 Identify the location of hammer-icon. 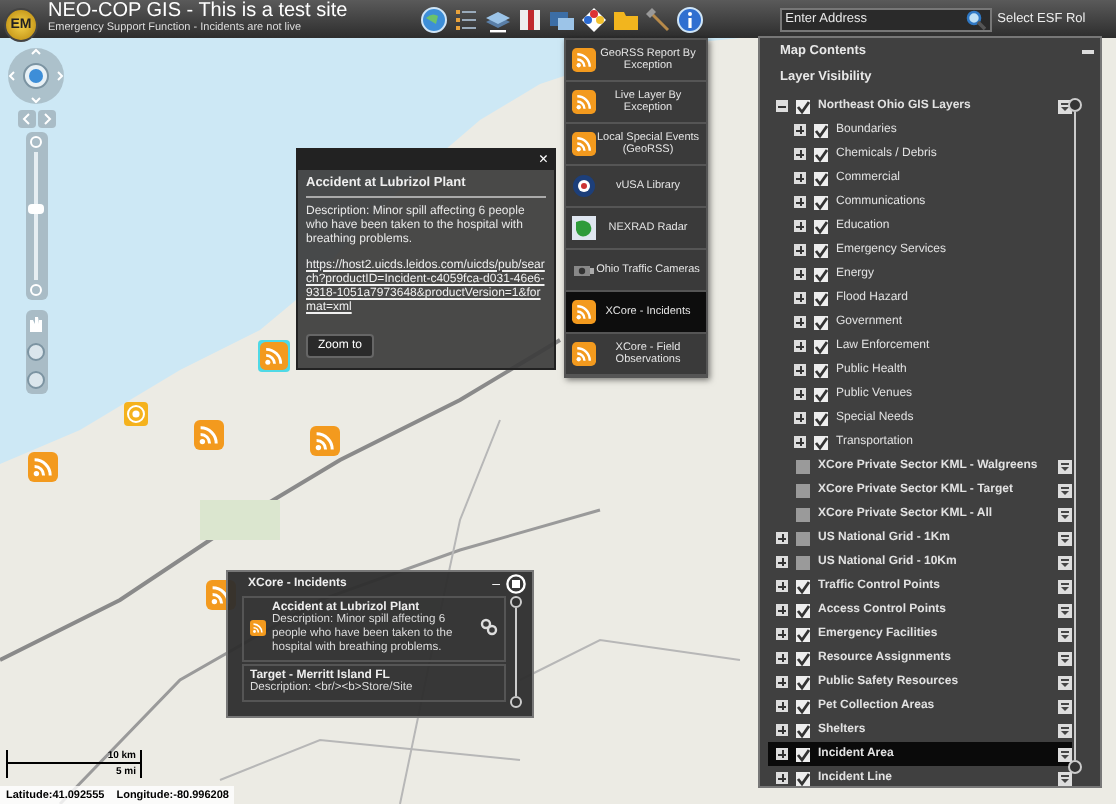
(657, 19).